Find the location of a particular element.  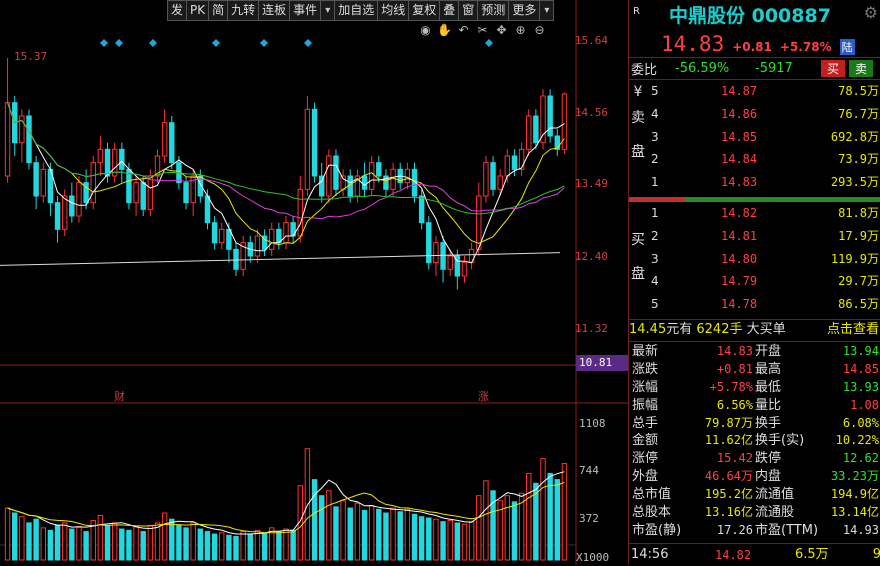

stat-label: 涨停 is located at coordinates (645, 459).